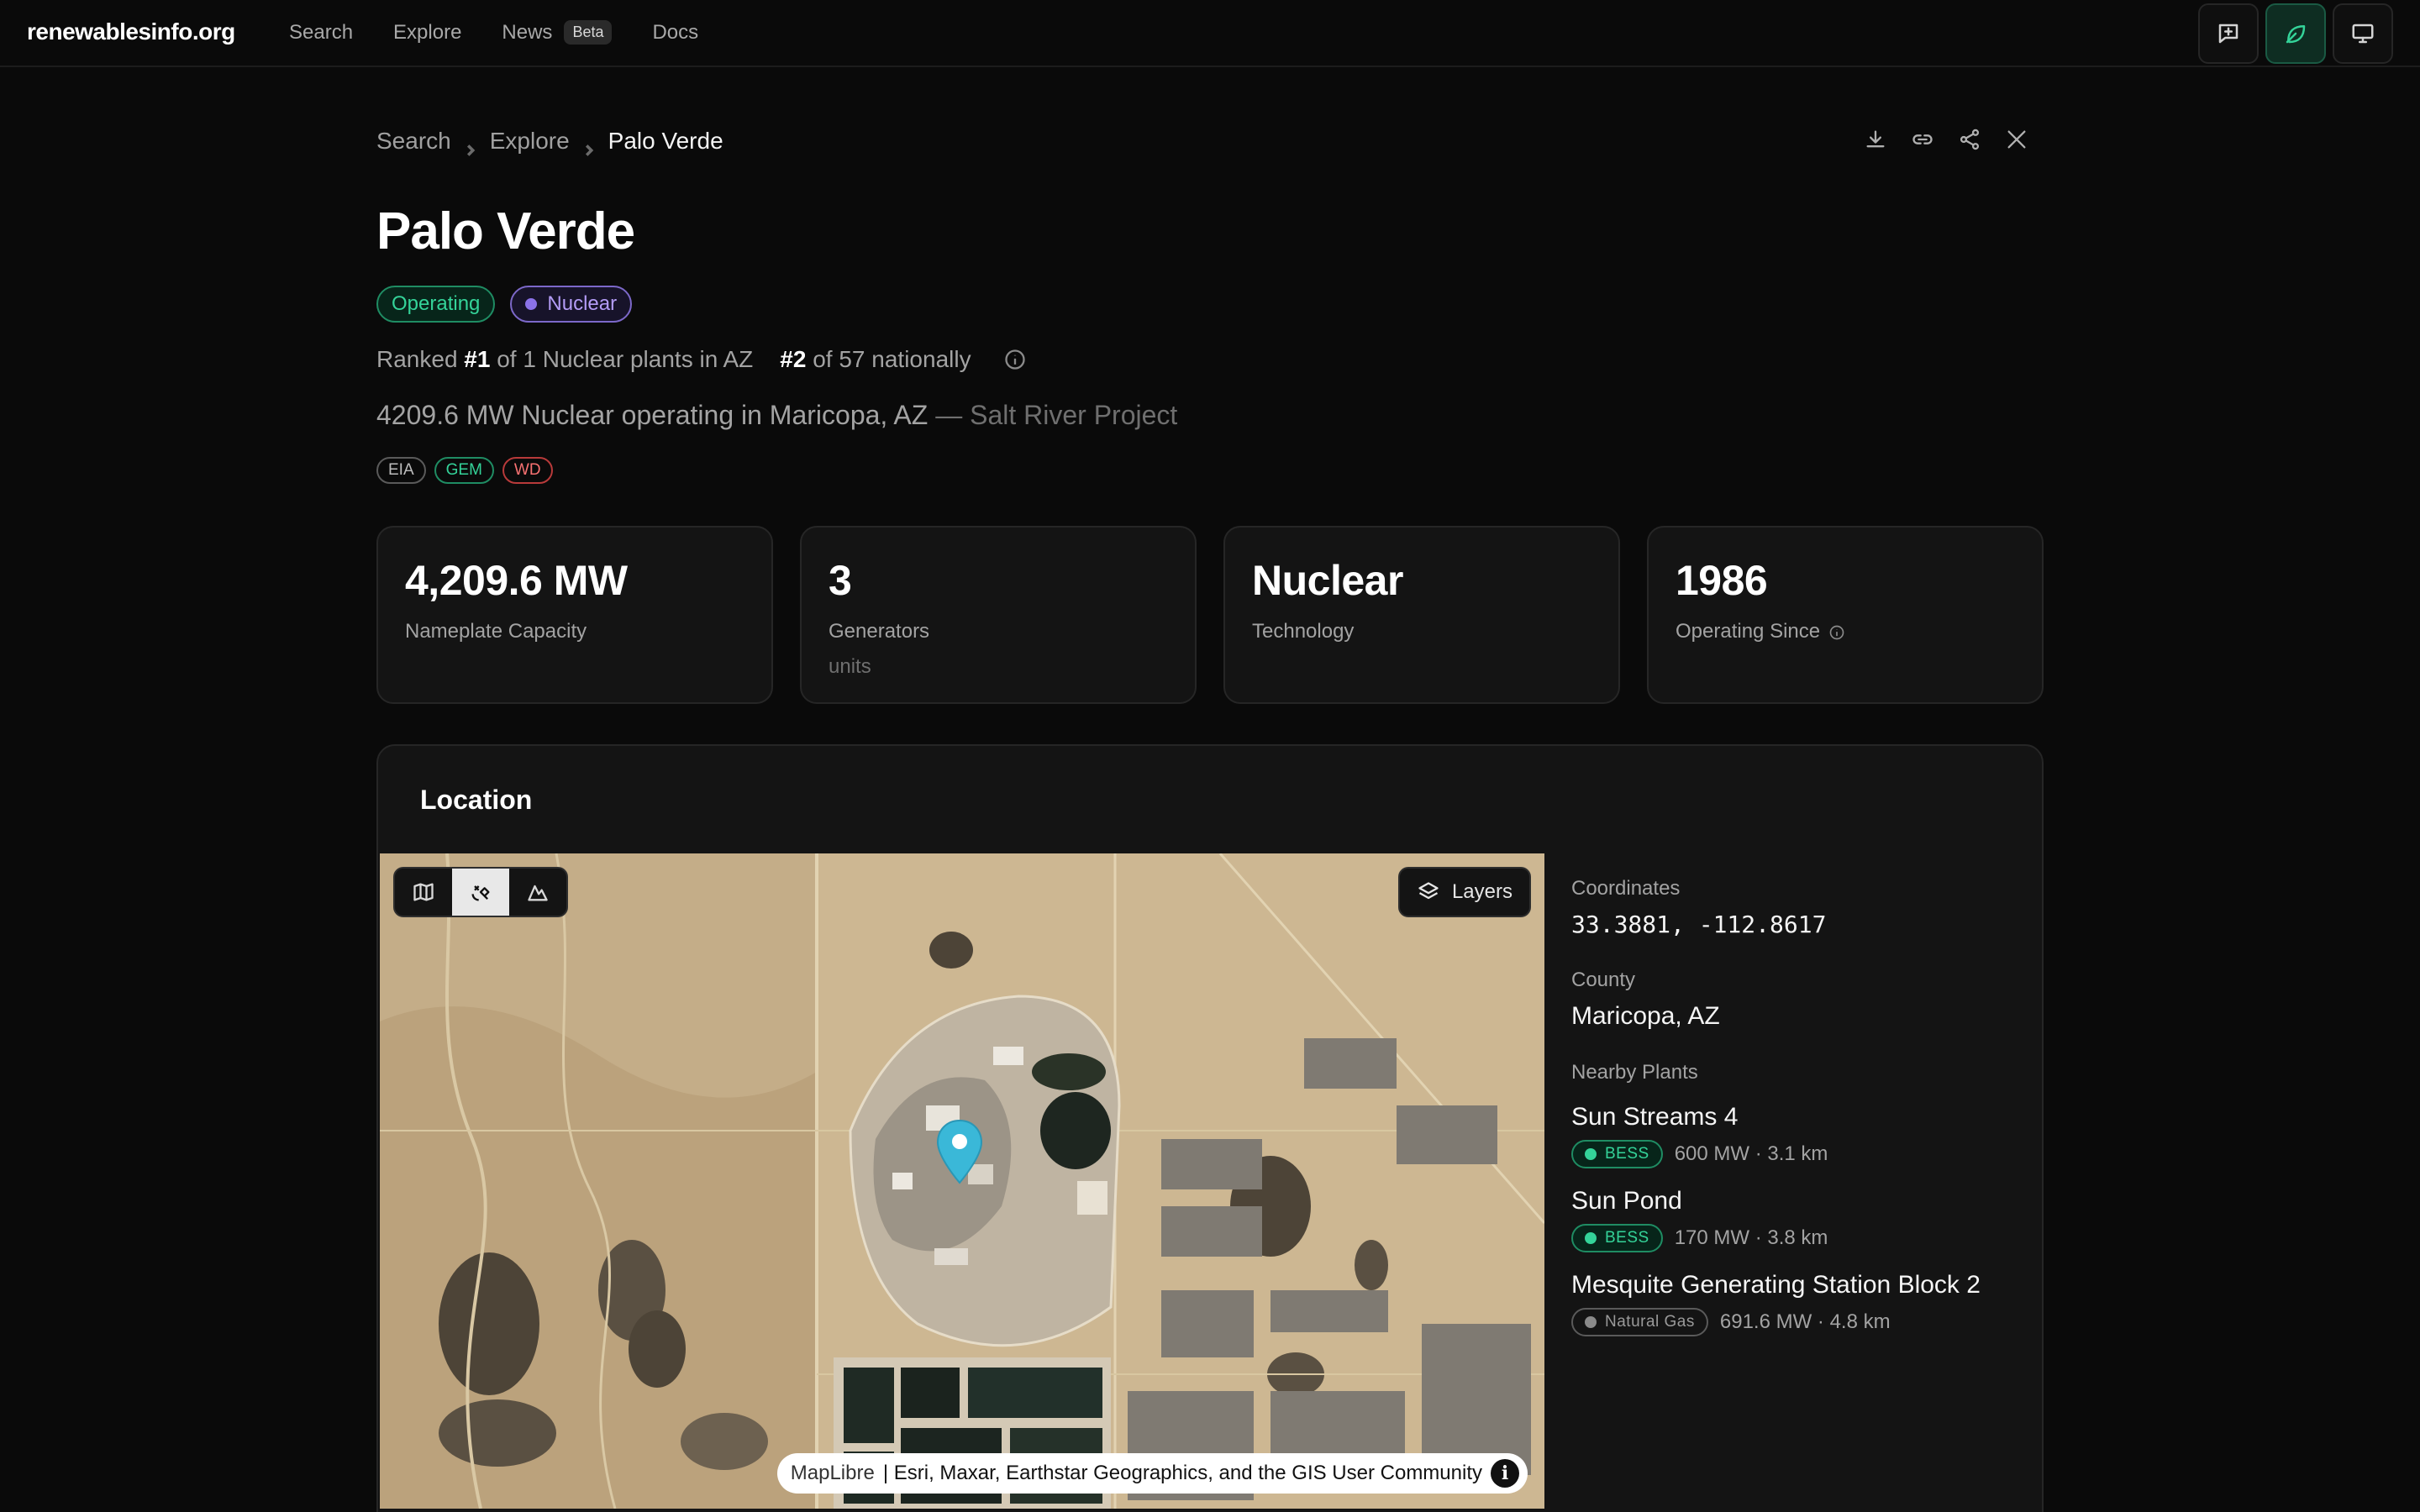 The height and width of the screenshot is (1512, 2420). Describe the element at coordinates (892, 359) in the screenshot. I see `national-rank-text: of 57 nationally` at that location.